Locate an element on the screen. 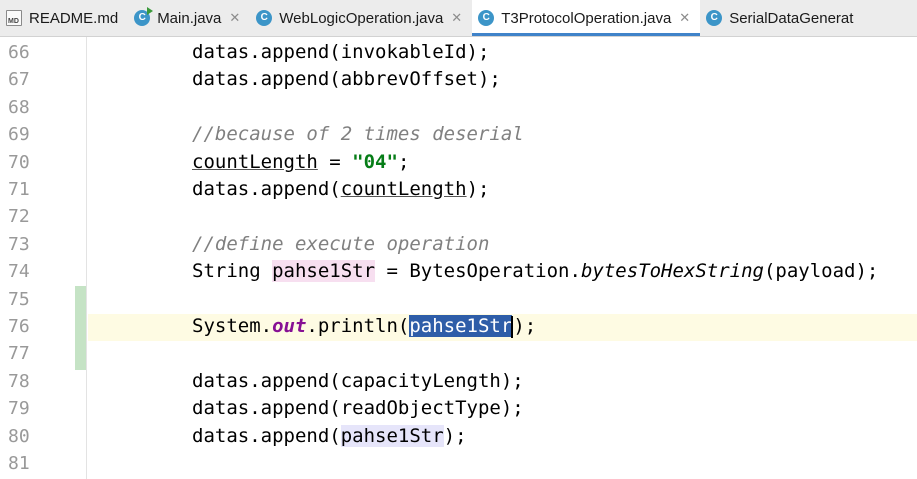 The image size is (917, 479). line-number: 81 is located at coordinates (19, 463).